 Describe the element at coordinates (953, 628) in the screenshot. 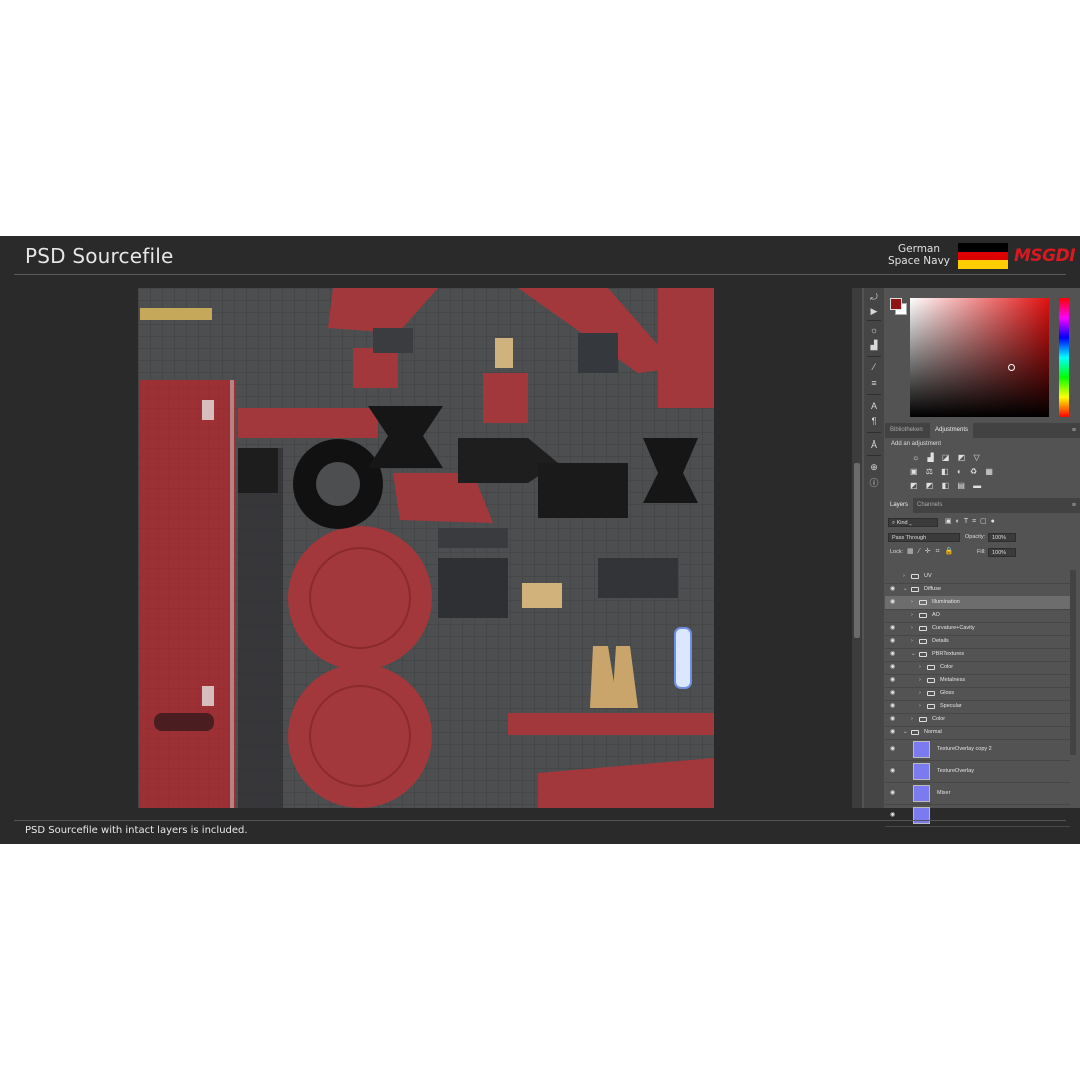

I see `layer-name: Curvature+Cavity` at that location.